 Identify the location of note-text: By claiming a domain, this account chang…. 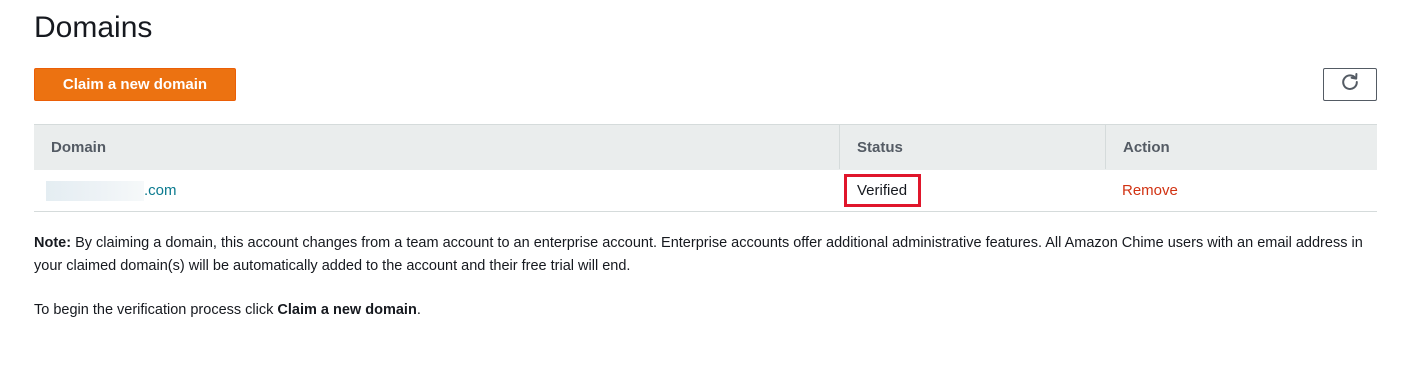
(698, 254).